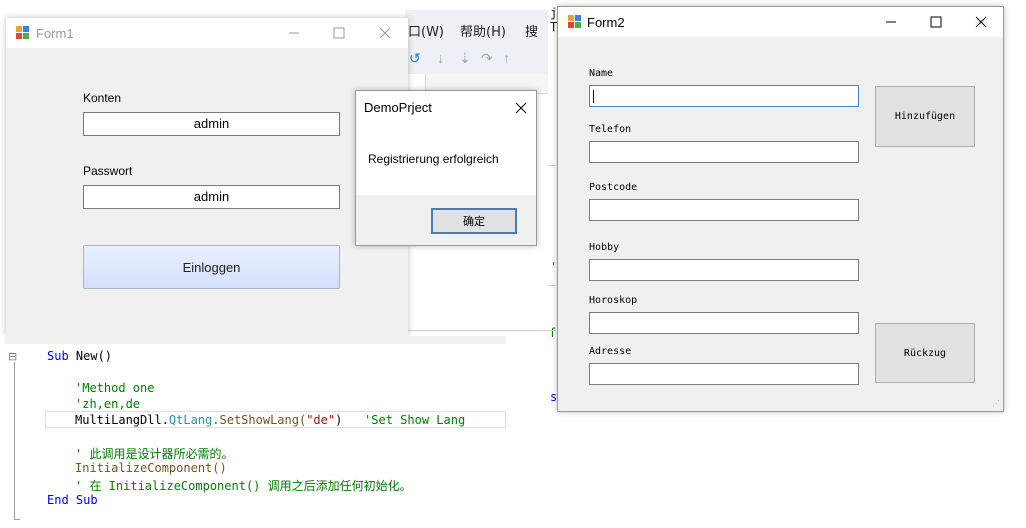  I want to click on code-text: New(), so click(90, 356).